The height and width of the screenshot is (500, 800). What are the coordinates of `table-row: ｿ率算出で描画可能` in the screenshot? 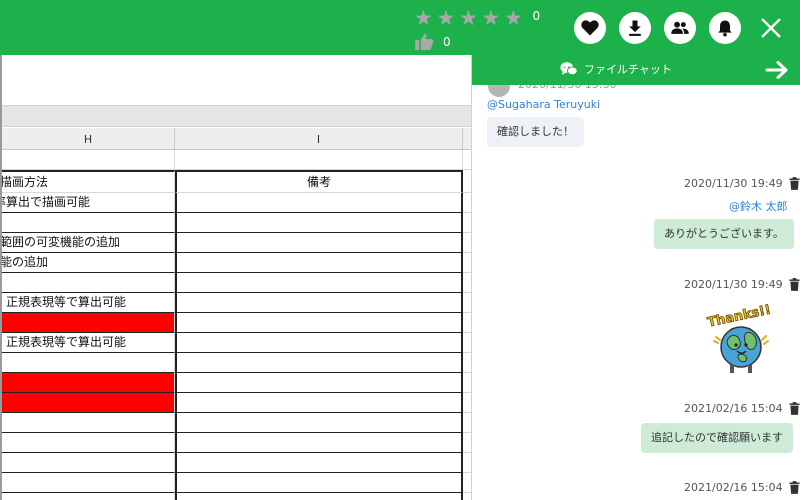 It's located at (236, 203).